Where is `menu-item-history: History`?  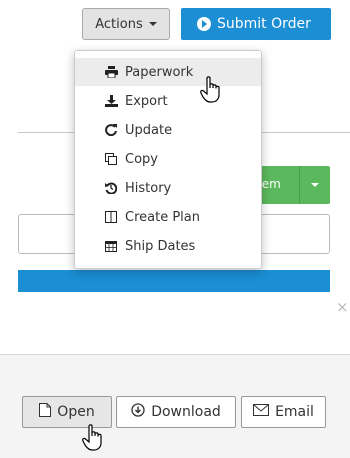
menu-item-history: History is located at coordinates (168, 188).